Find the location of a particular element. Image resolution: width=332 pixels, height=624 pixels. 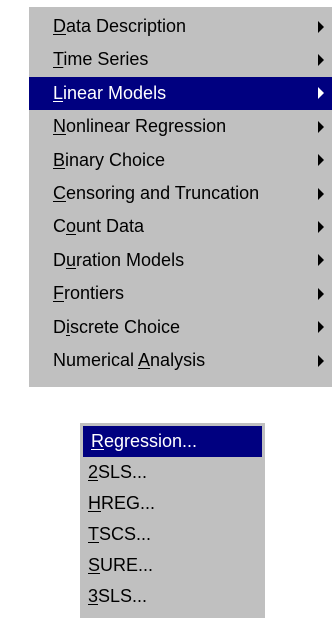

accelerator-letter: N is located at coordinates (59, 126).